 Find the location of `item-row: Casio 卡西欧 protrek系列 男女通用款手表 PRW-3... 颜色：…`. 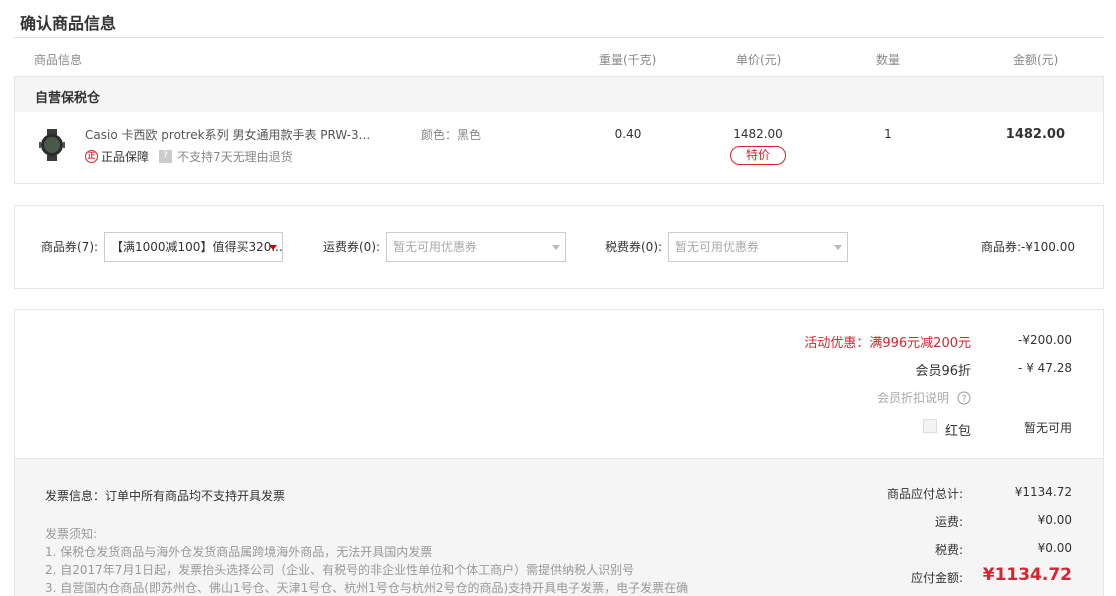

item-row: Casio 卡西欧 protrek系列 男女通用款手表 PRW-3... 颜色：… is located at coordinates (559, 147).